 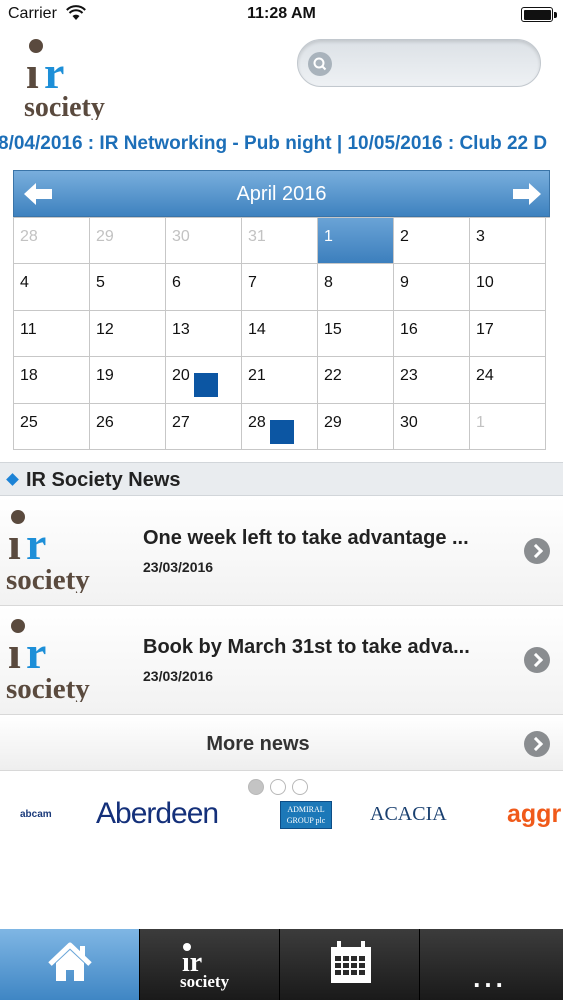 I want to click on diamond-bullet-icon, so click(x=12, y=479).